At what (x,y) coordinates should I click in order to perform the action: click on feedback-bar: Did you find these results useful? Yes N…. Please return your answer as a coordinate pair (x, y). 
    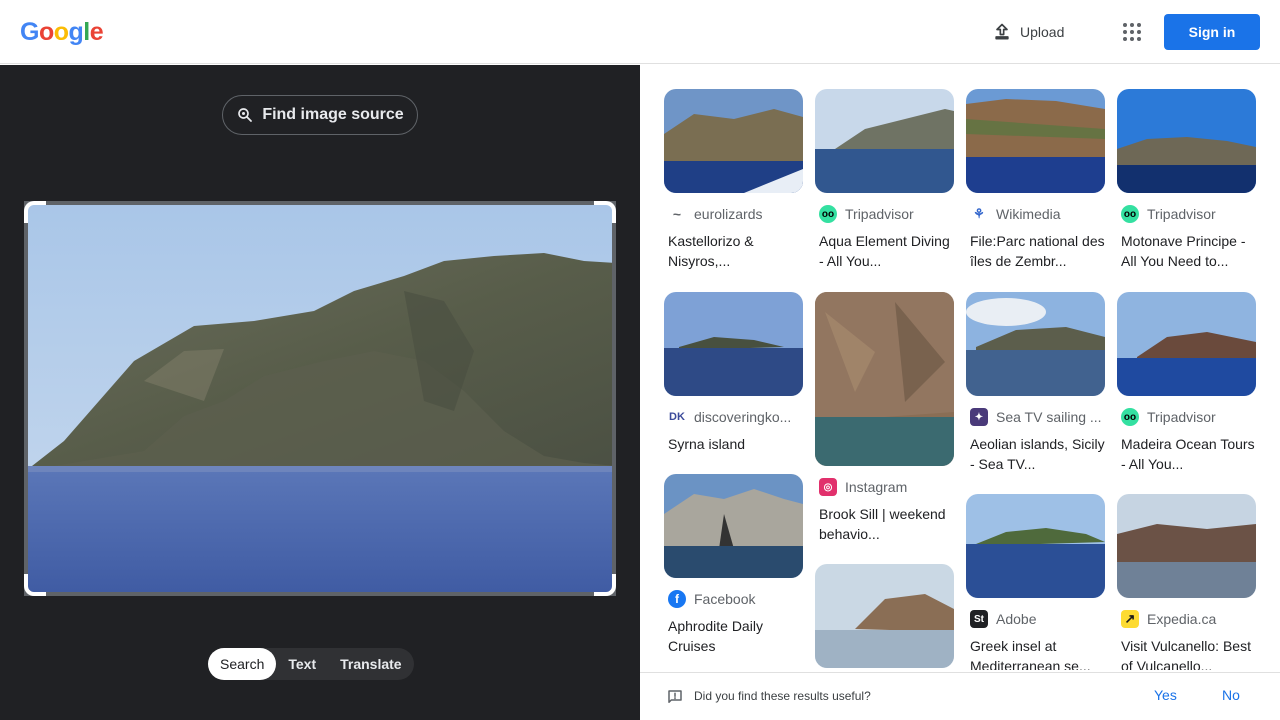
    Looking at the image, I should click on (960, 696).